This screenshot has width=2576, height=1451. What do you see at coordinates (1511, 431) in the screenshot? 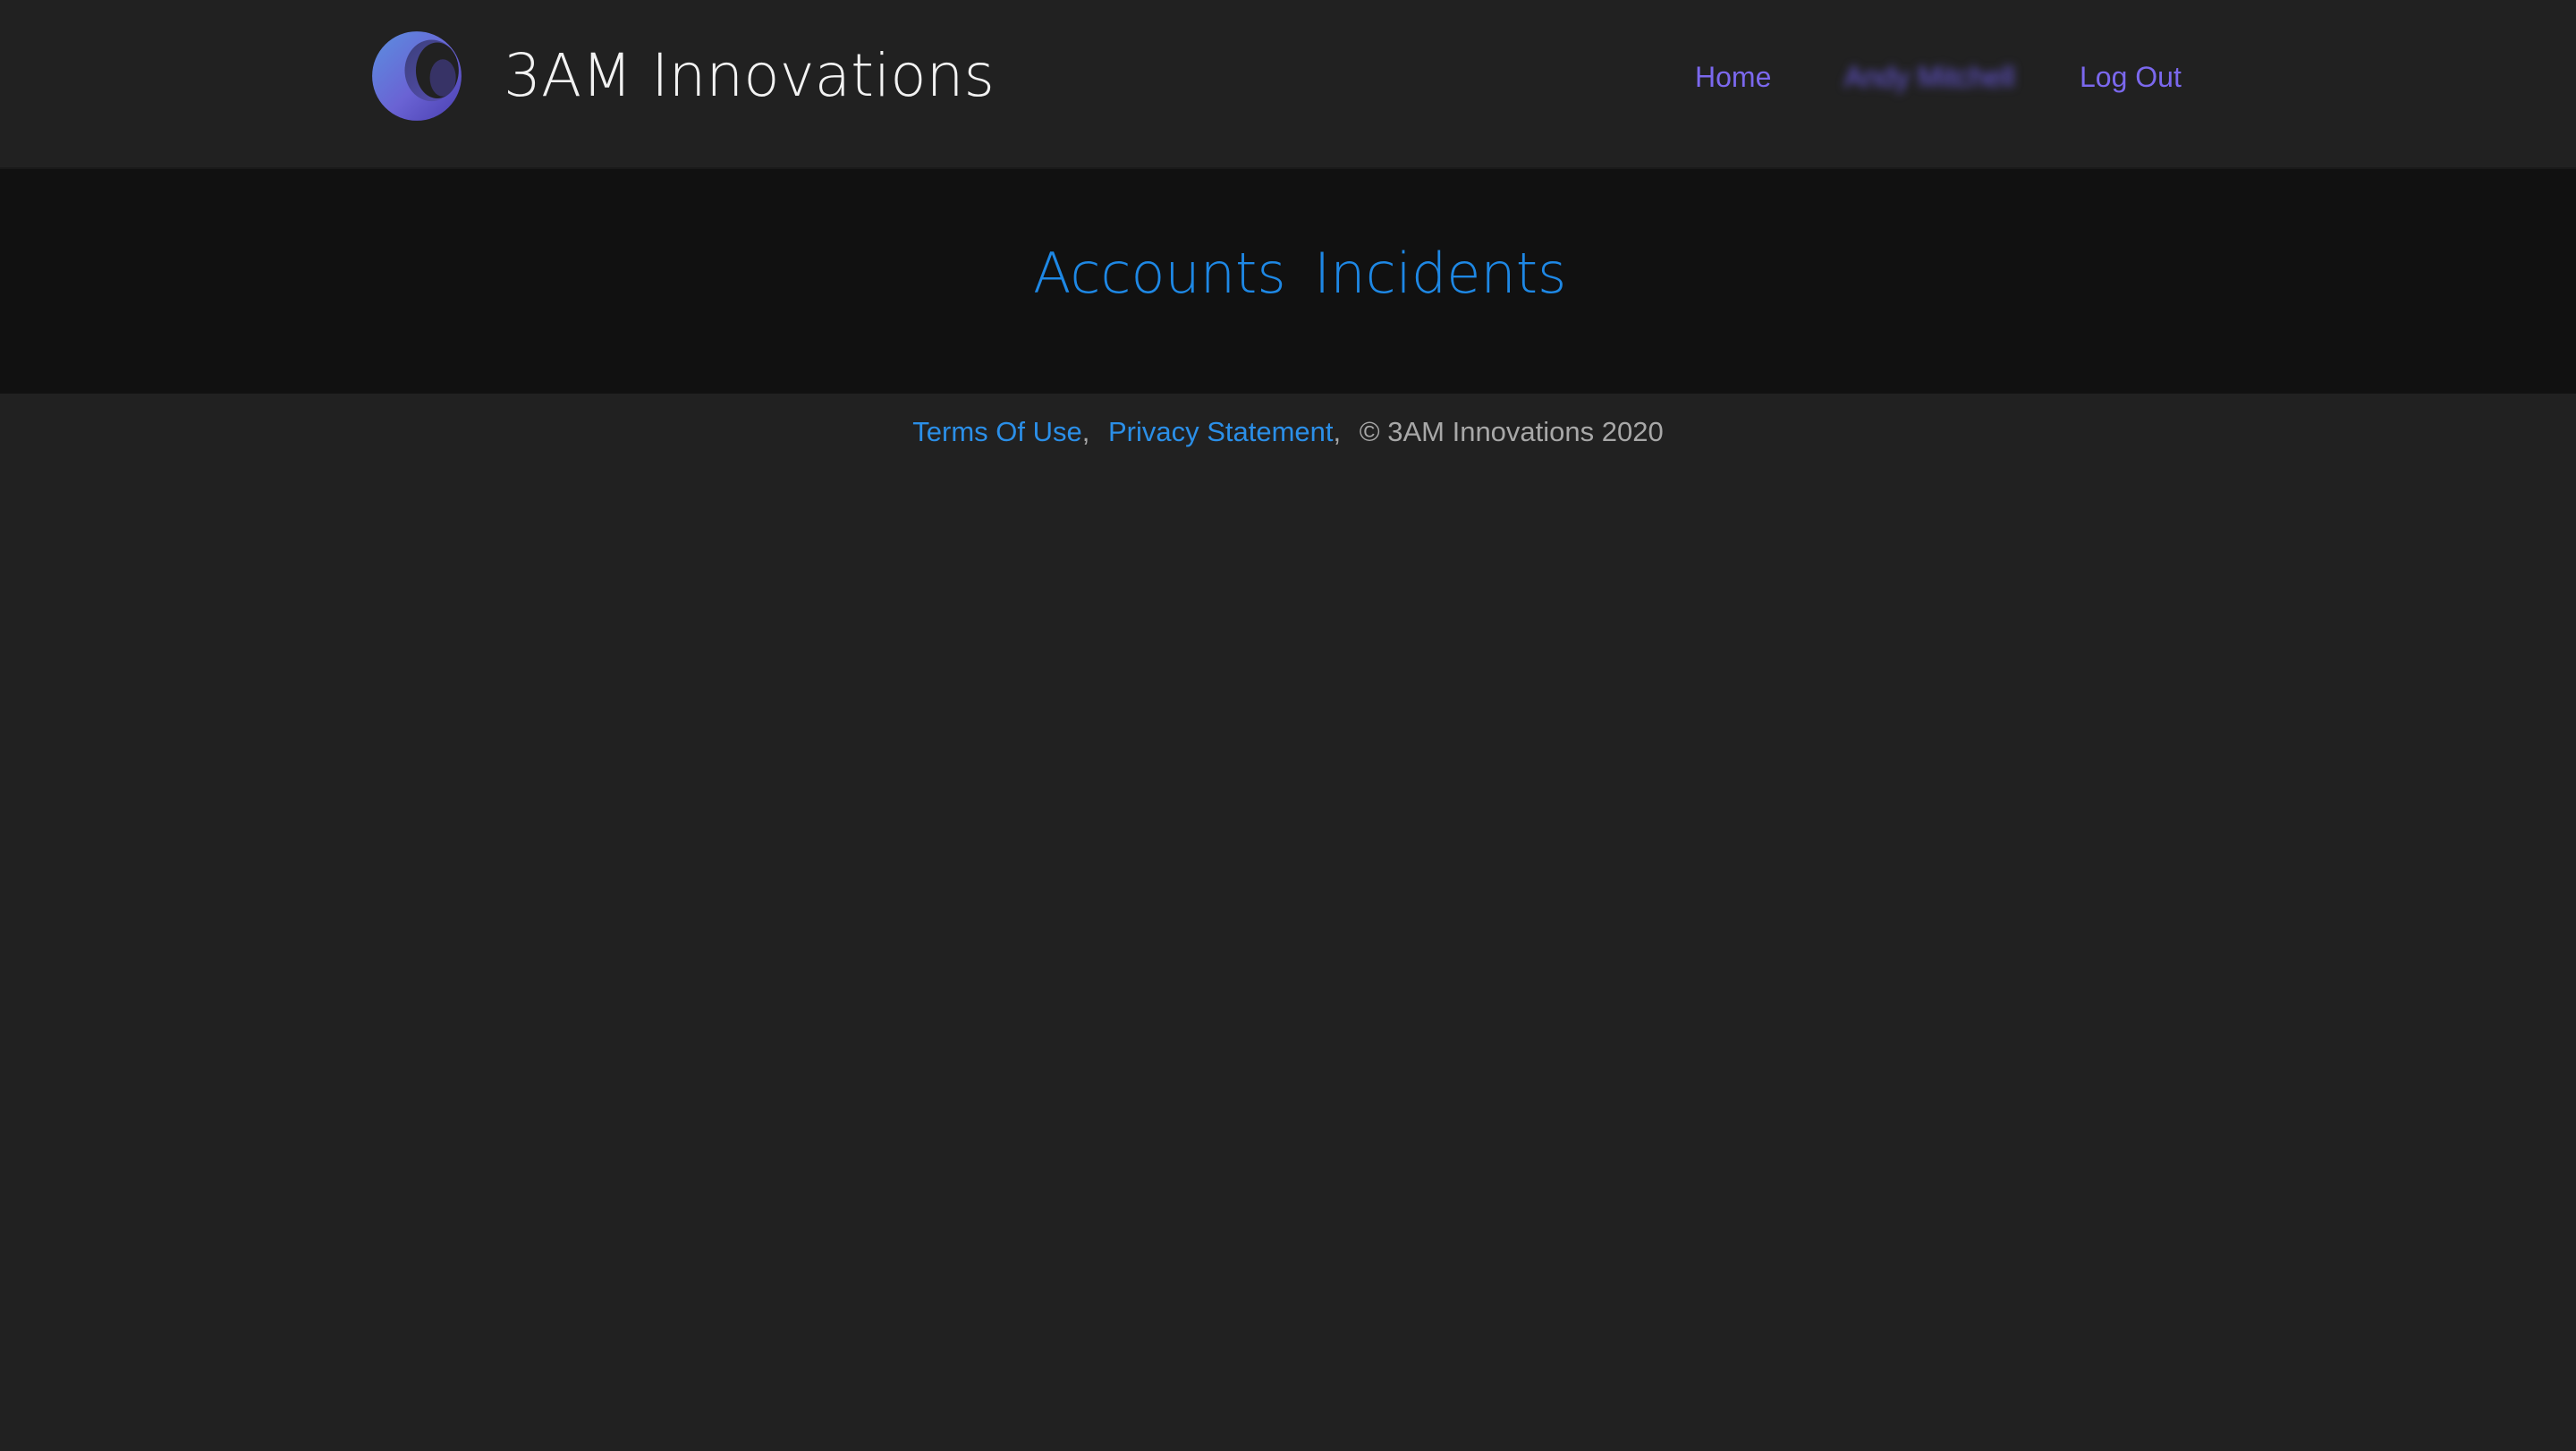
I see `copyright-text: © 3AM Innovations 2020` at bounding box center [1511, 431].